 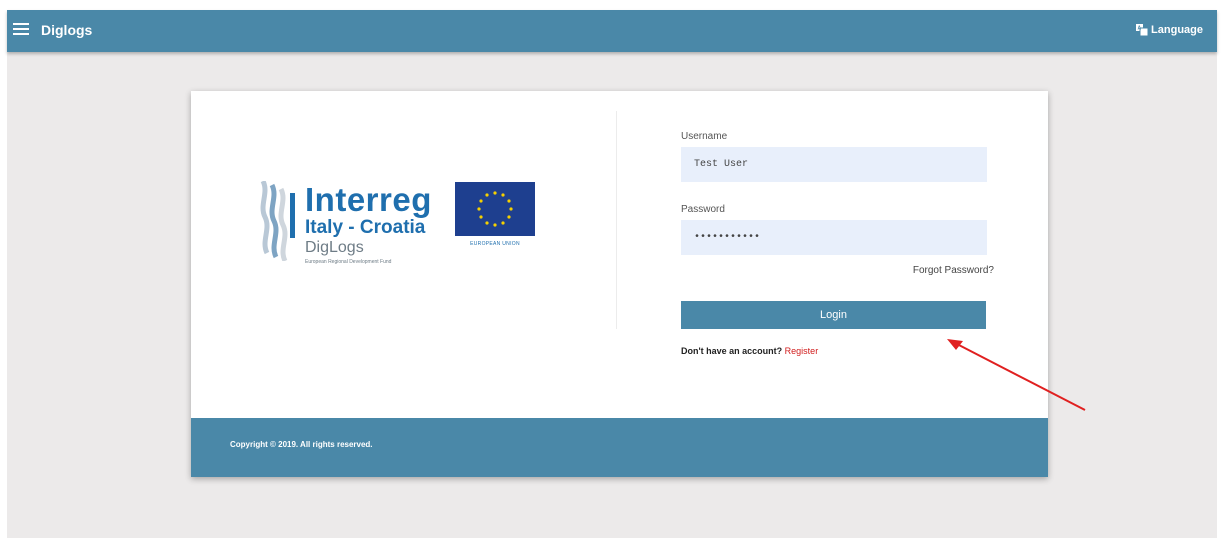 I want to click on language-label: Language, so click(x=1177, y=30).